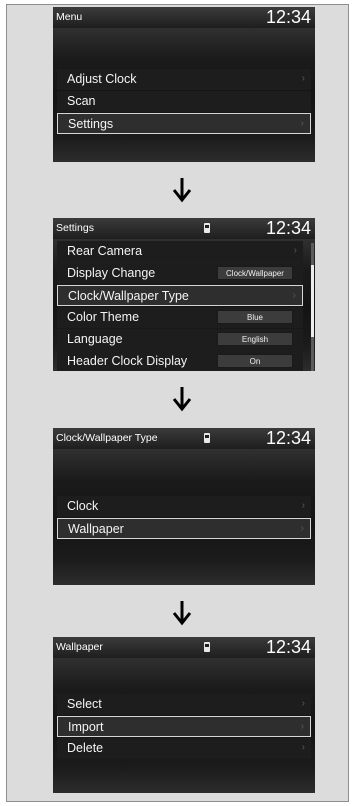  Describe the element at coordinates (312, 301) in the screenshot. I see `scrollbar-thumb` at that location.